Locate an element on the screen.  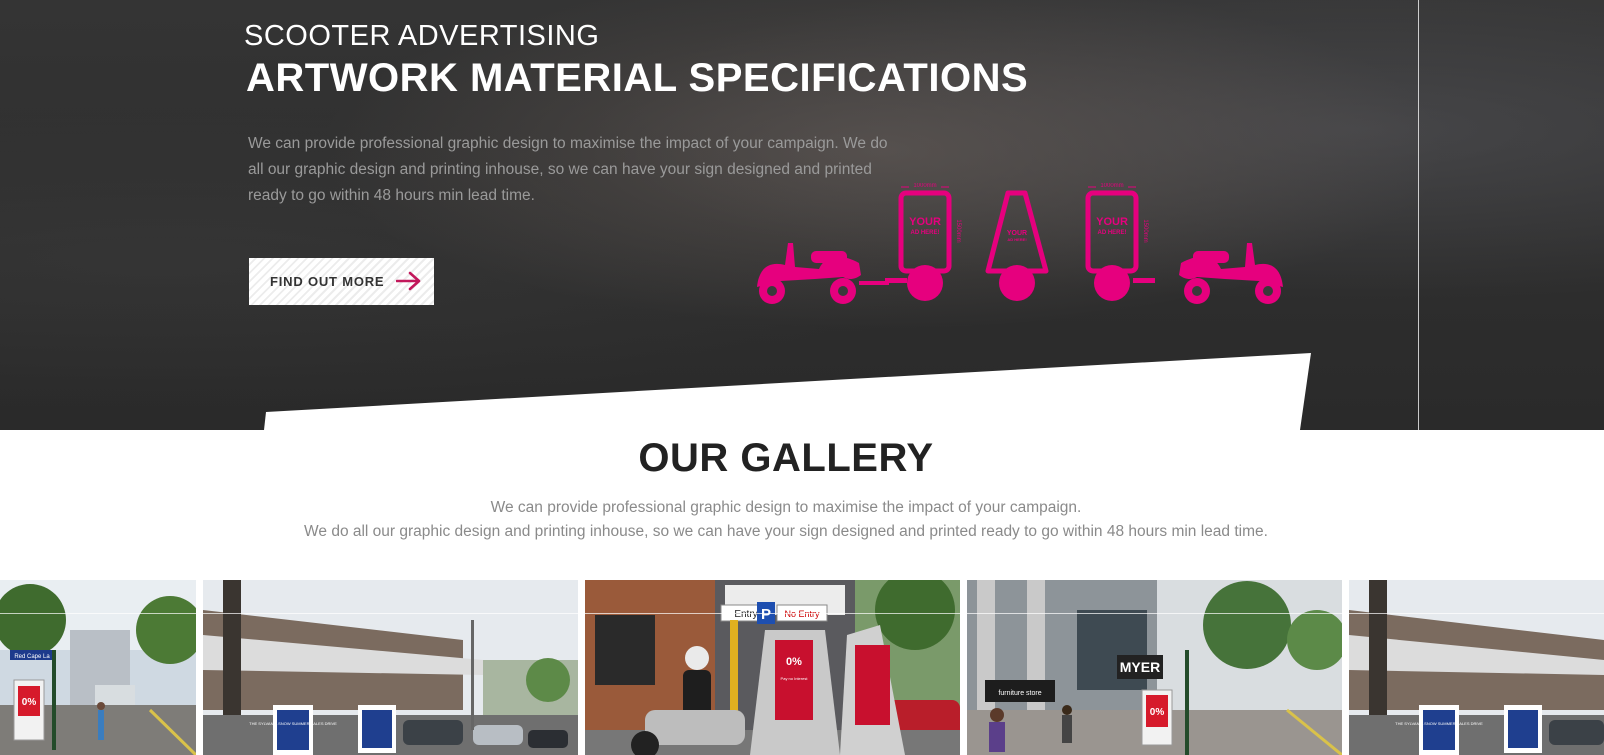
photo-3-parking-sign: P is located at coordinates (766, 614).